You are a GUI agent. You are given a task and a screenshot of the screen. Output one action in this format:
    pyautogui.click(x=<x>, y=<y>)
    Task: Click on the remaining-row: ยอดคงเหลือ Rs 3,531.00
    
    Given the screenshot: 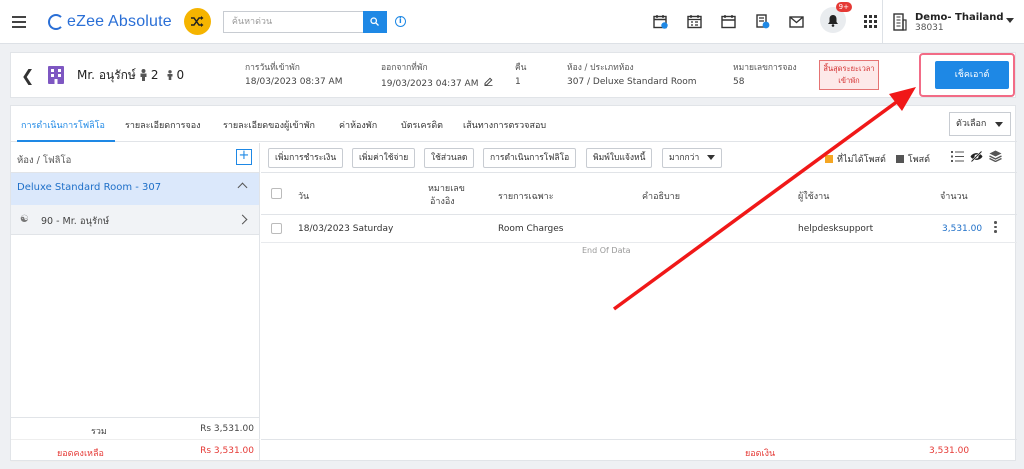 What is the action you would take?
    pyautogui.click(x=135, y=451)
    